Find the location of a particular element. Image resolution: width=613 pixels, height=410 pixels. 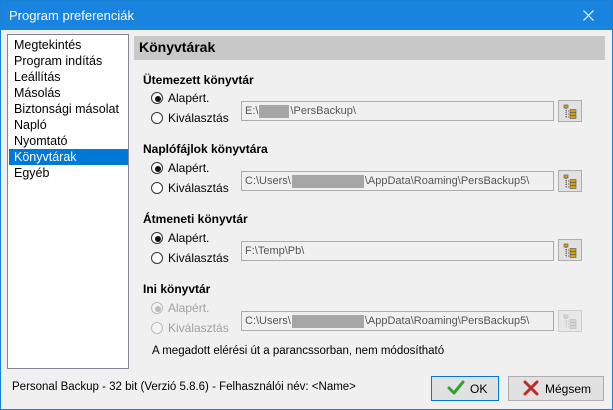

close-button is located at coordinates (589, 15).